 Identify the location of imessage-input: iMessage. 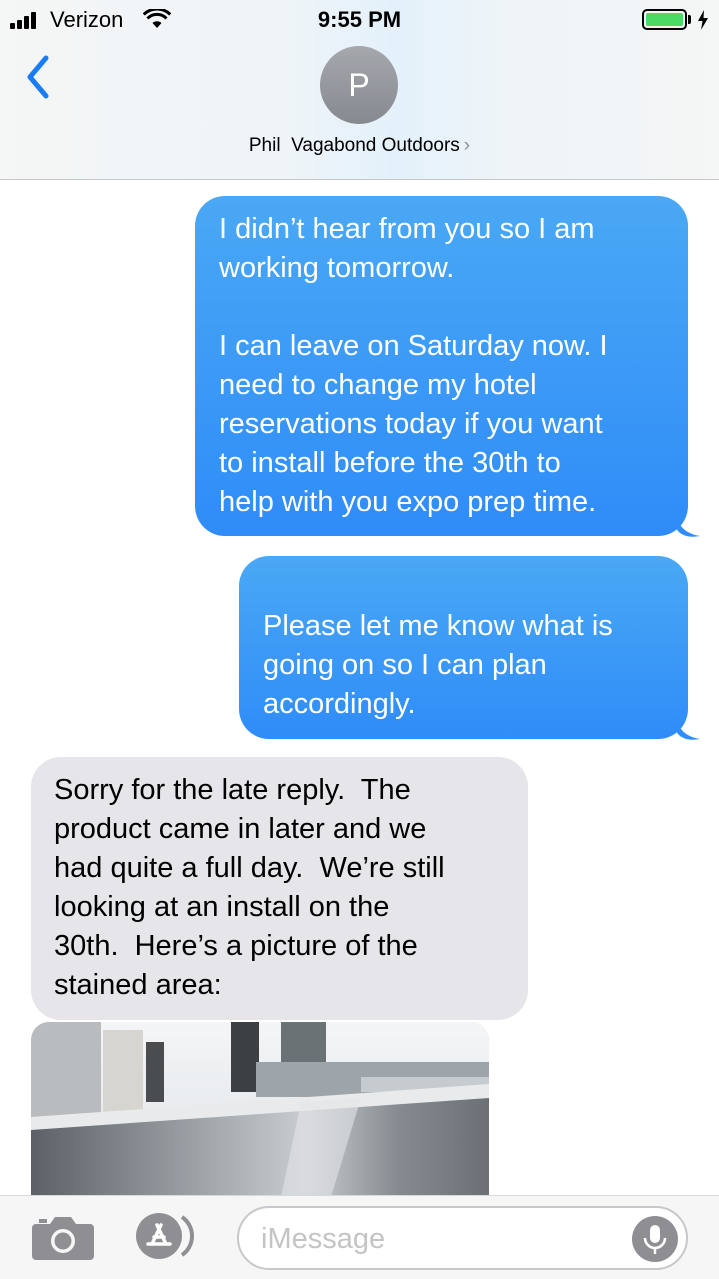
(462, 1238).